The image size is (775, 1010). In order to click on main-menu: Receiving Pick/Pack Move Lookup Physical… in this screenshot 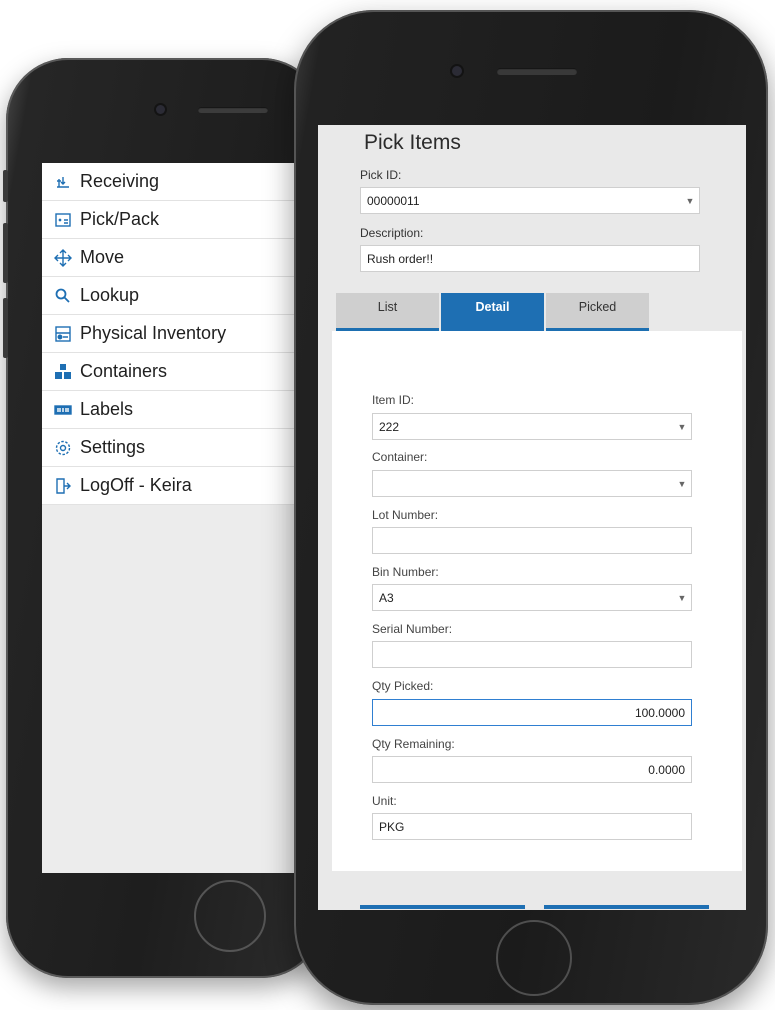, I will do `click(183, 334)`.